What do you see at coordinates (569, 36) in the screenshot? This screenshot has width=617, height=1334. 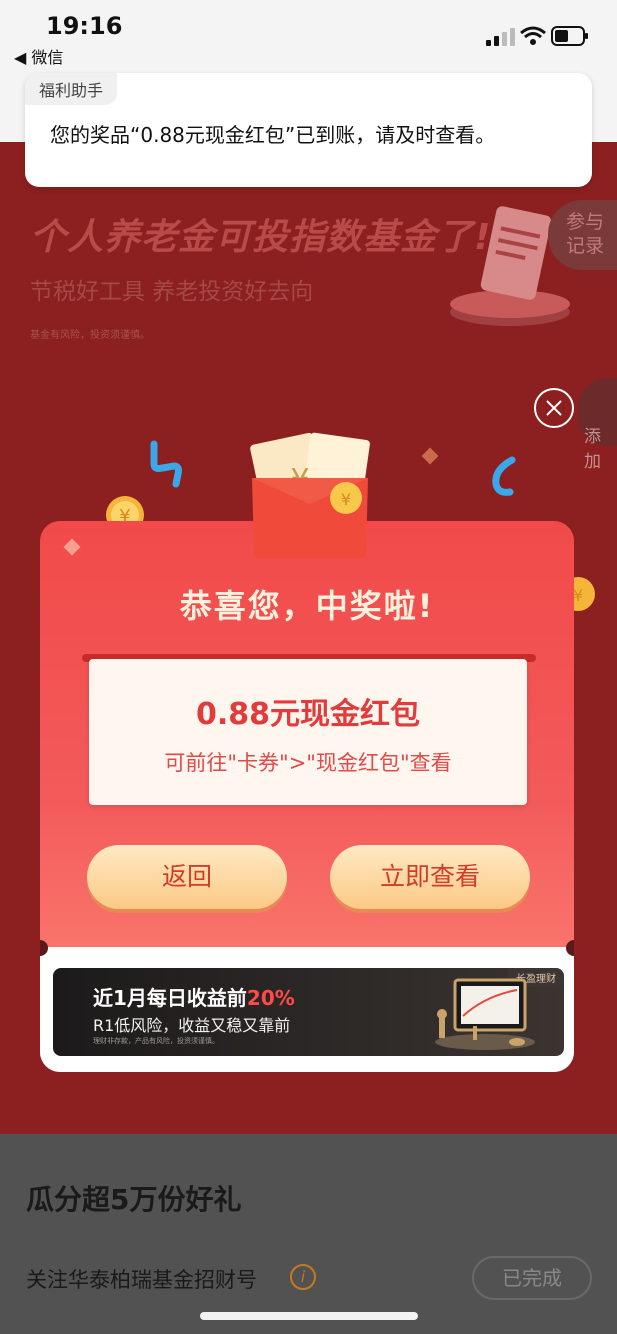 I see `battery-icon` at bounding box center [569, 36].